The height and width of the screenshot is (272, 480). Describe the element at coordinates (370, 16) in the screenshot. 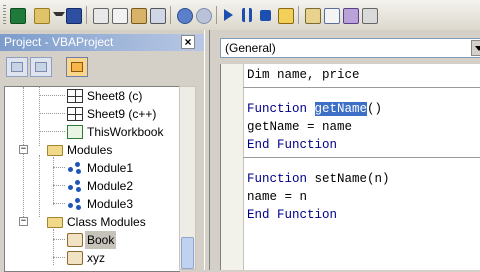

I see `toolbox-icon` at that location.